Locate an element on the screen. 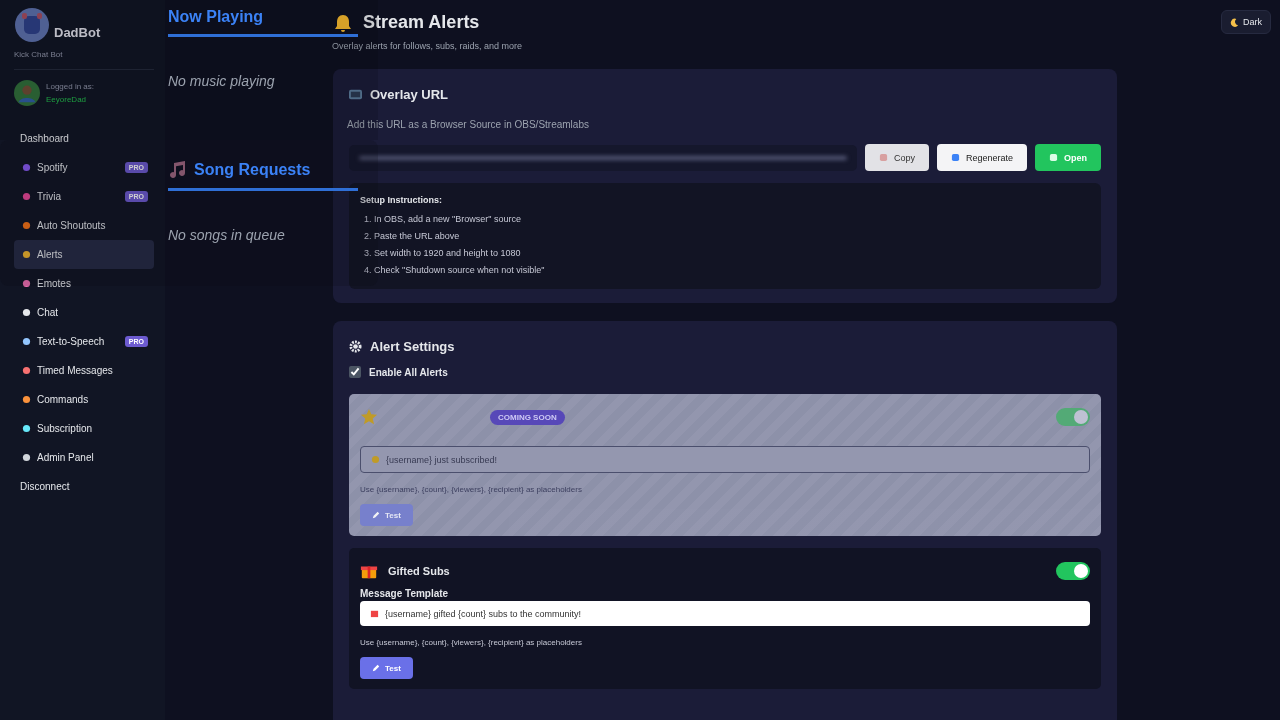 This screenshot has width=1280, height=720. field-label: Message Template is located at coordinates (405, 593).